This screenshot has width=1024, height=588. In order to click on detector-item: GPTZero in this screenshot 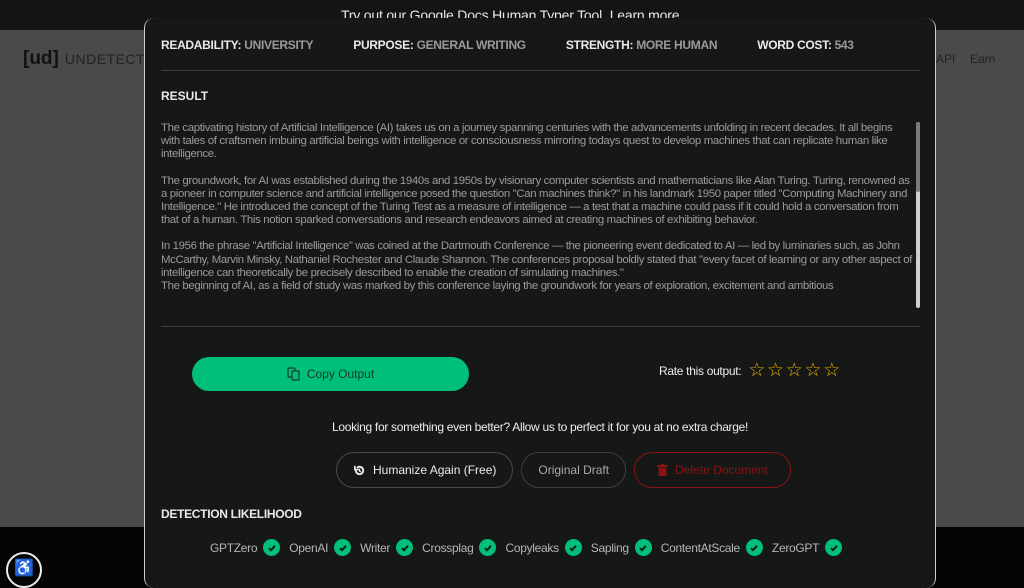, I will do `click(245, 547)`.